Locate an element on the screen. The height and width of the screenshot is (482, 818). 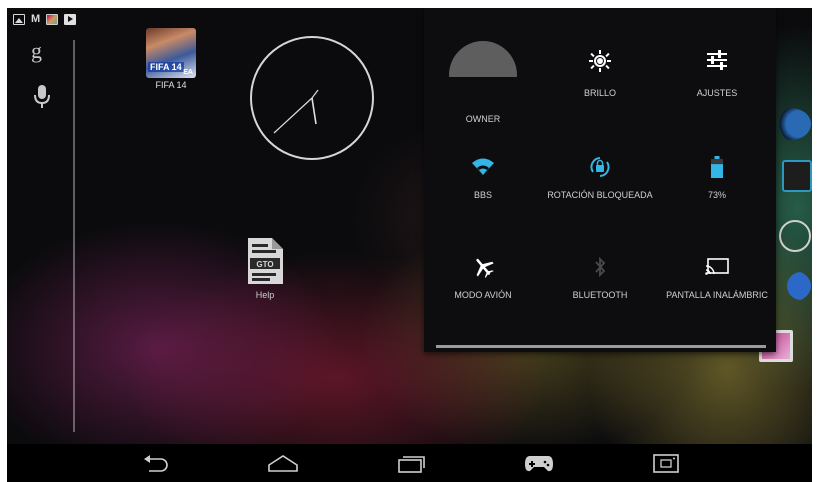
tile-rotation-lock: ROTACIÓN BLOQUEADA is located at coordinates (600, 196).